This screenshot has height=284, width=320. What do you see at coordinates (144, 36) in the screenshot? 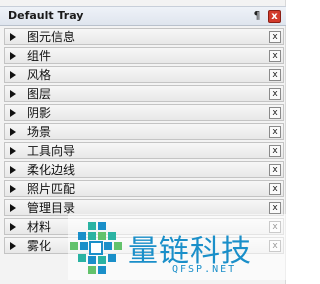
I see `panel-entity-info: 图元信息 x` at bounding box center [144, 36].